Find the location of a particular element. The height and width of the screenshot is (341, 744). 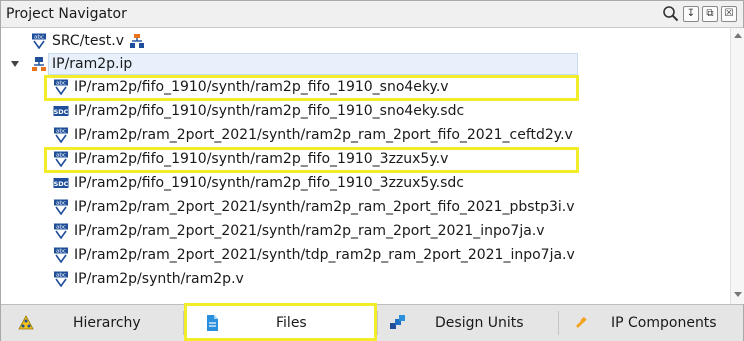

top-level-entity-icon is located at coordinates (137, 41).